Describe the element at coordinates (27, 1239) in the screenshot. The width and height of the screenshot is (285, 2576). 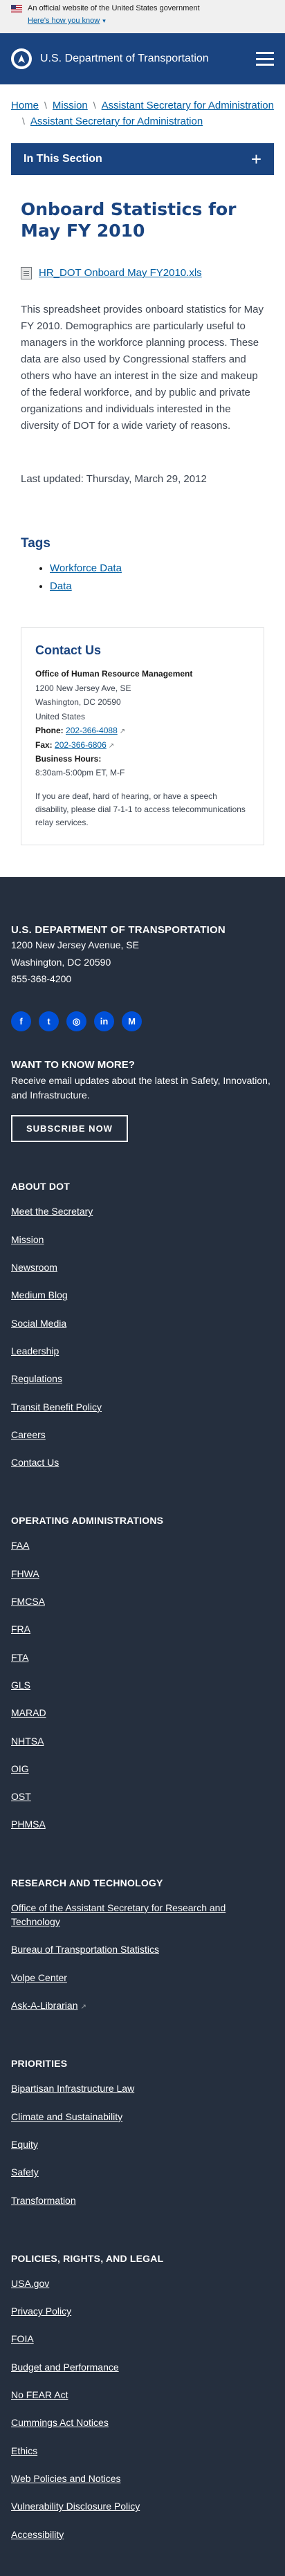
I see `footer-link: Mission` at that location.